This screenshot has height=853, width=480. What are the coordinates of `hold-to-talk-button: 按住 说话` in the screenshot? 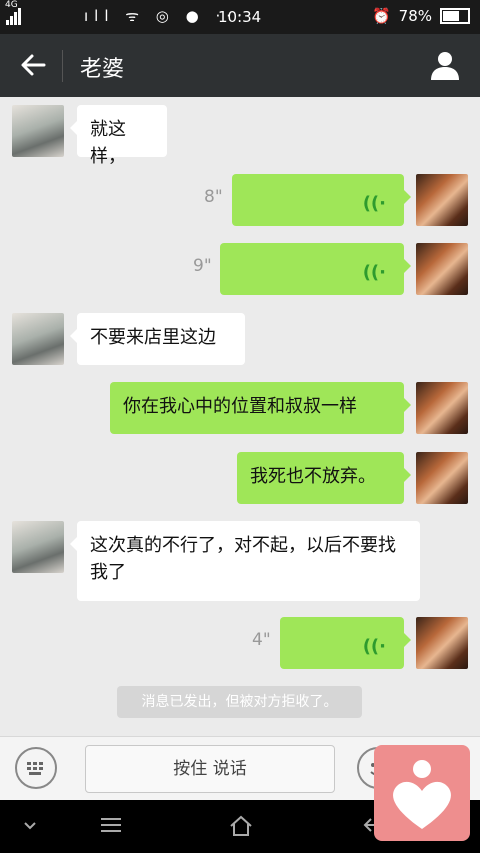 It's located at (210, 769).